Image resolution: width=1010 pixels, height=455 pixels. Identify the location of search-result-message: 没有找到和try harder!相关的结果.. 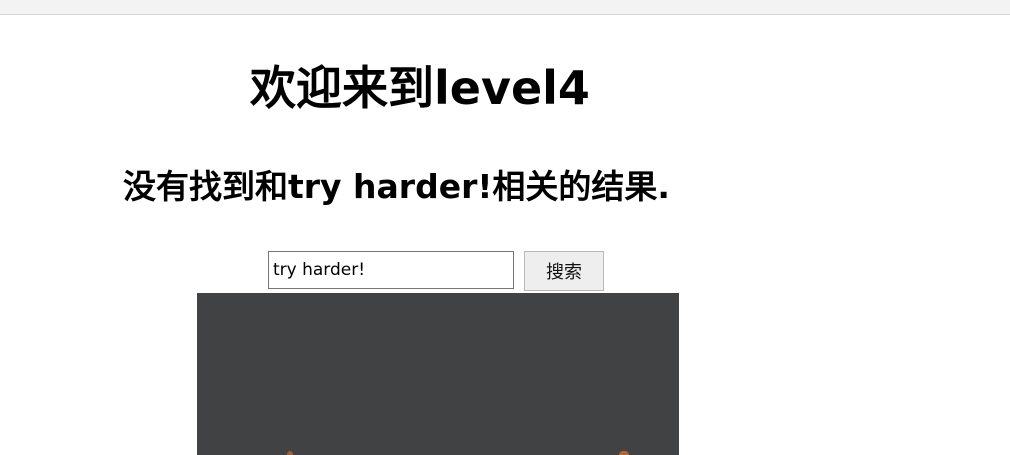
(396, 186).